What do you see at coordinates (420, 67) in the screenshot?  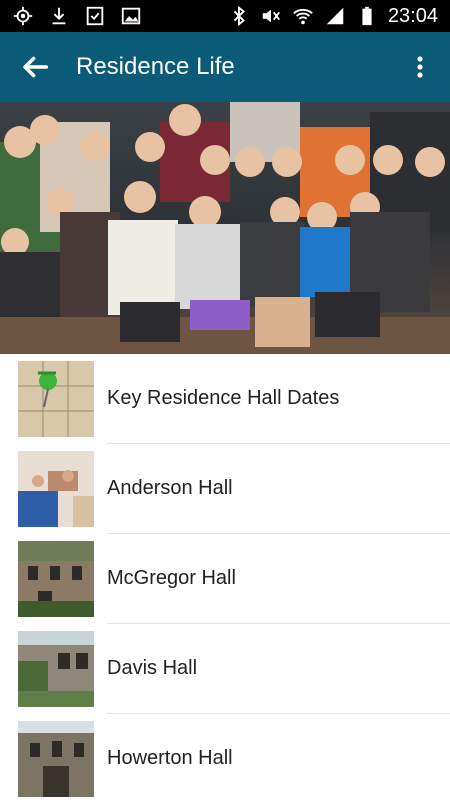 I see `more-vert-icon` at bounding box center [420, 67].